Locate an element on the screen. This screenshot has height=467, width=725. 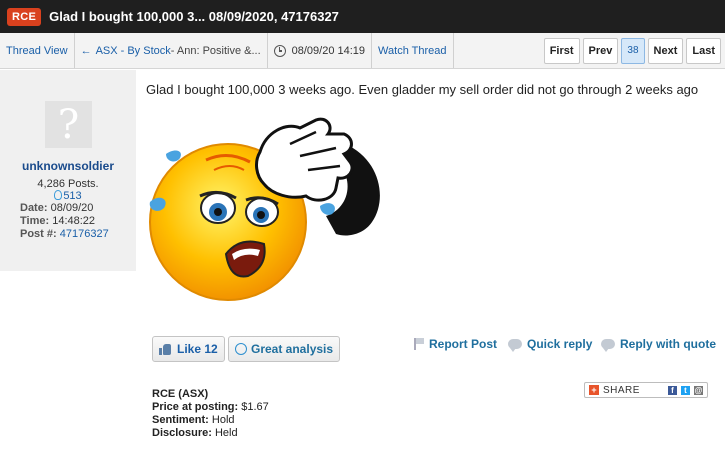
price-row: Price at posting: $1.67 is located at coordinates (210, 407).